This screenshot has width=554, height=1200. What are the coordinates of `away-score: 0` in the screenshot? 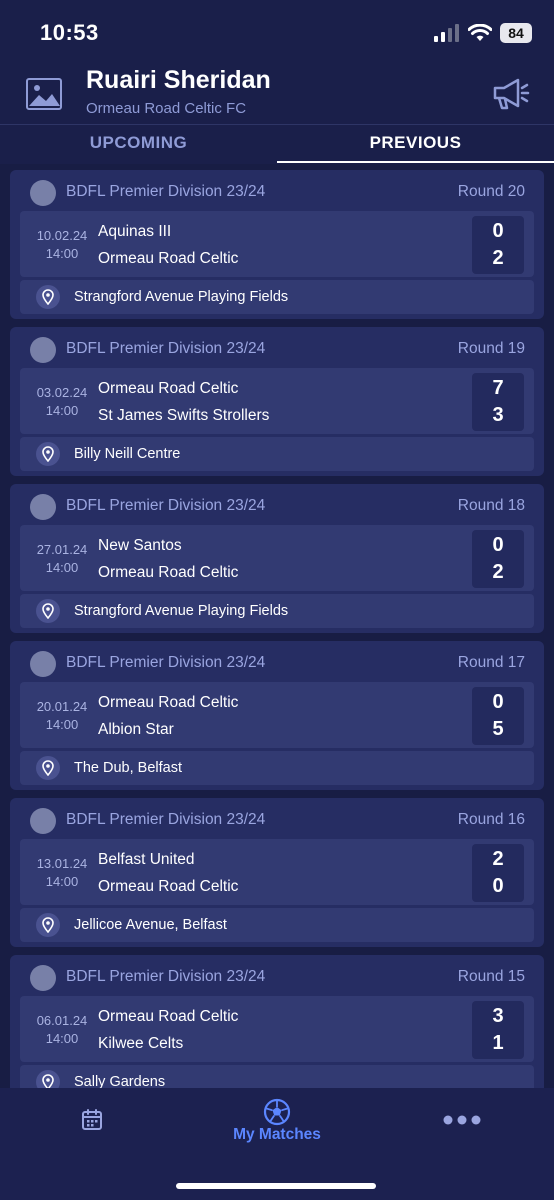 It's located at (498, 886).